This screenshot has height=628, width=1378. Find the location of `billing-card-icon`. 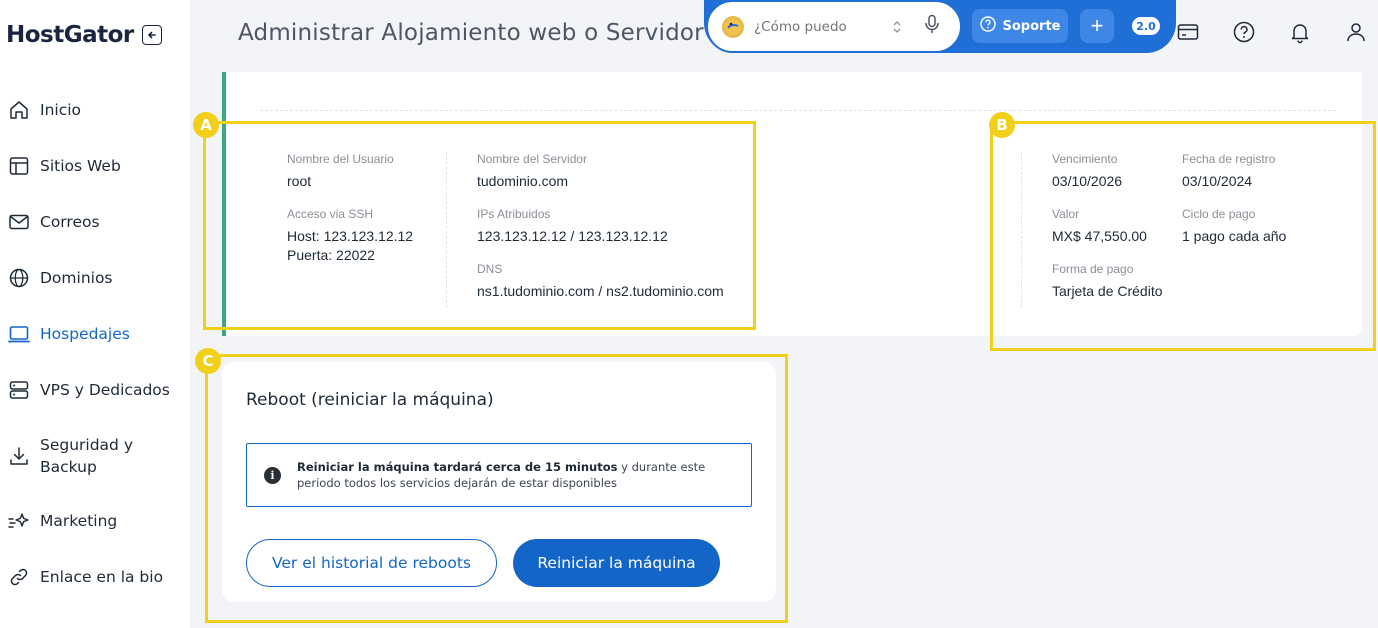

billing-card-icon is located at coordinates (1188, 32).